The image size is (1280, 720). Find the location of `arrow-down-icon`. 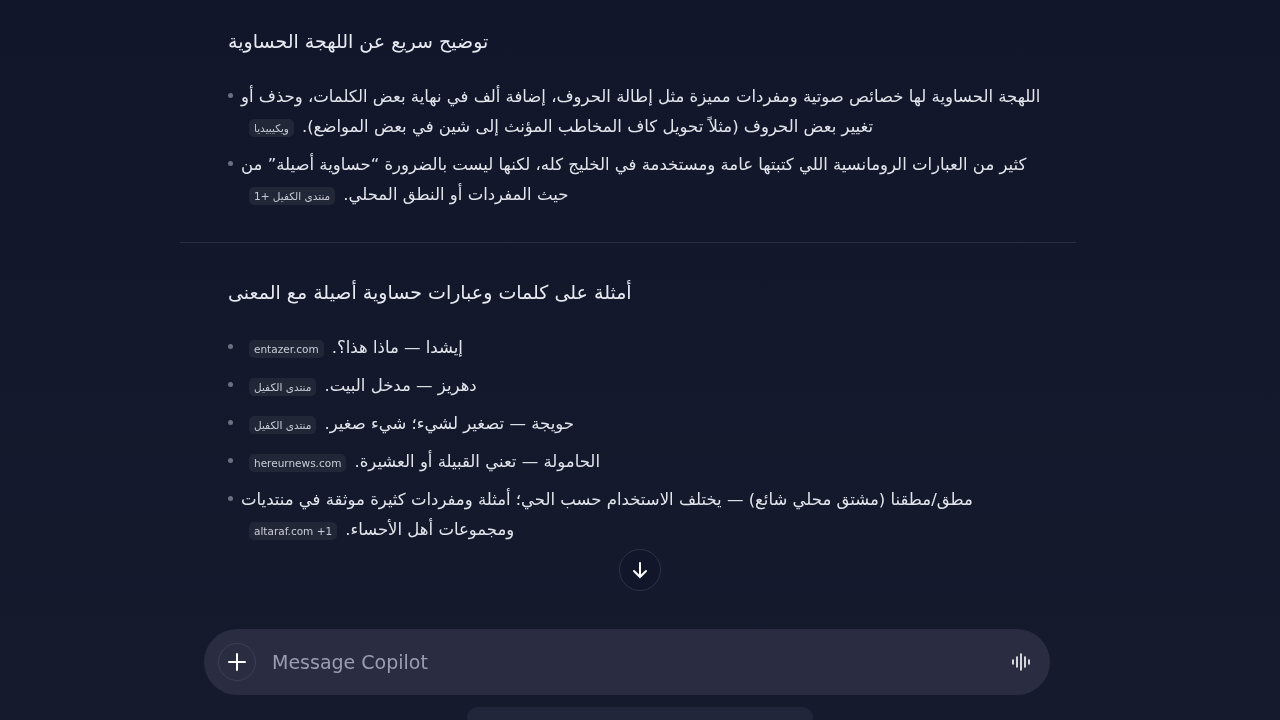

arrow-down-icon is located at coordinates (640, 570).